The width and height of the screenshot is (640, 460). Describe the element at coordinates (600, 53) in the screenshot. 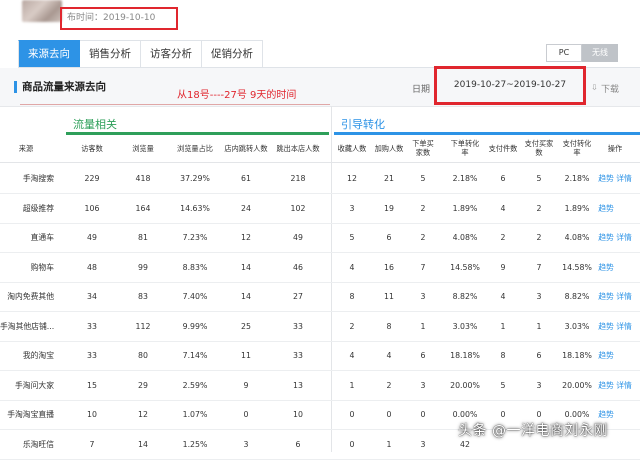

I see `wireless-toggle-button: 无线` at that location.